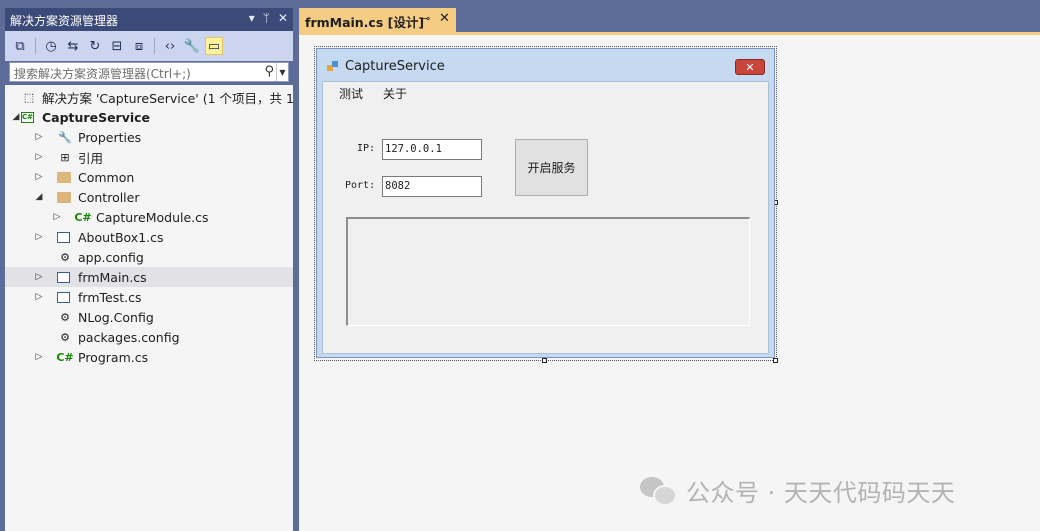  What do you see at coordinates (149, 157) in the screenshot?
I see `tree-item: ▷ ⊞ 引用` at bounding box center [149, 157].